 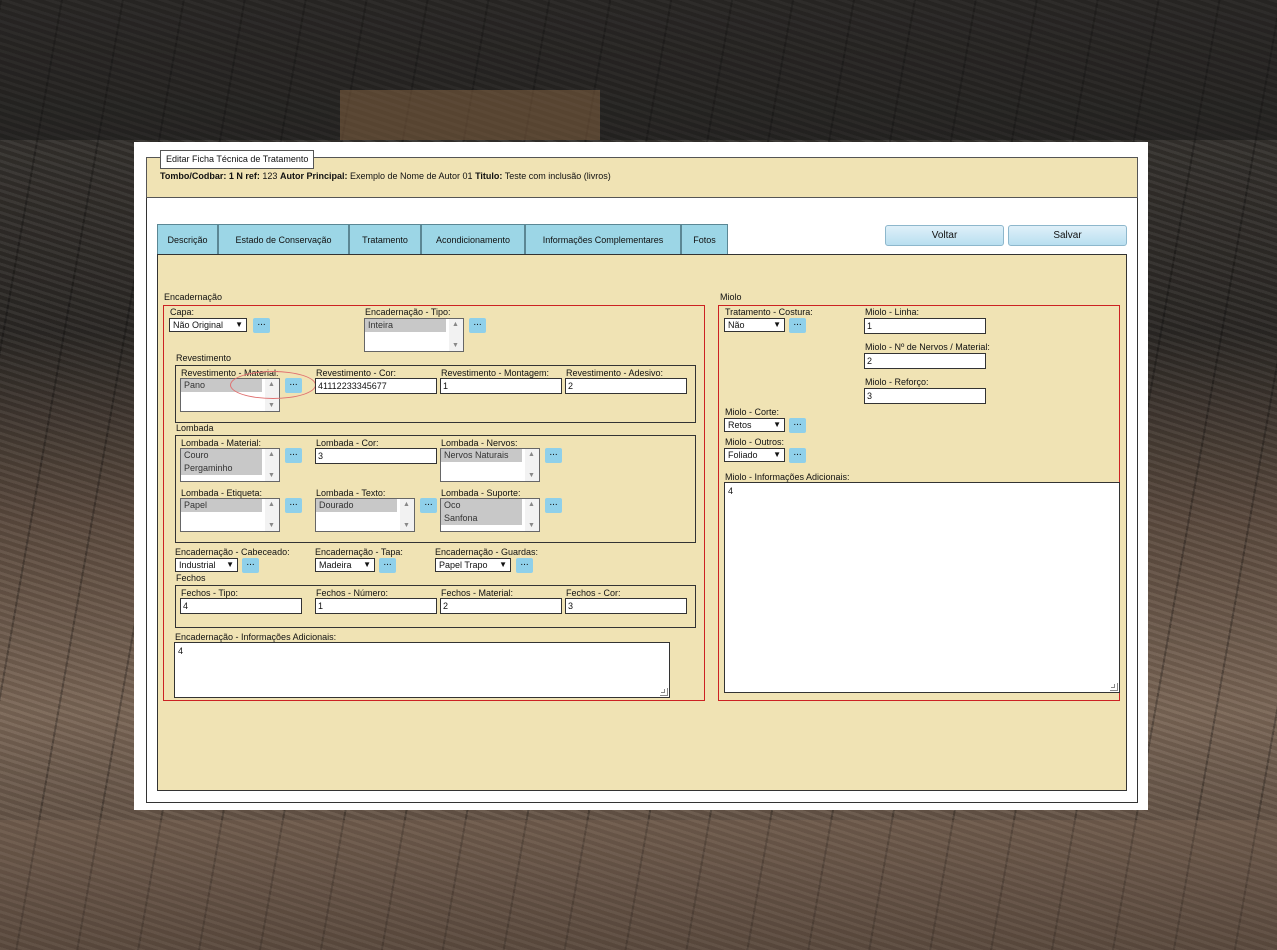 I want to click on corte-label: Miolo - Corte:, so click(x=752, y=412).